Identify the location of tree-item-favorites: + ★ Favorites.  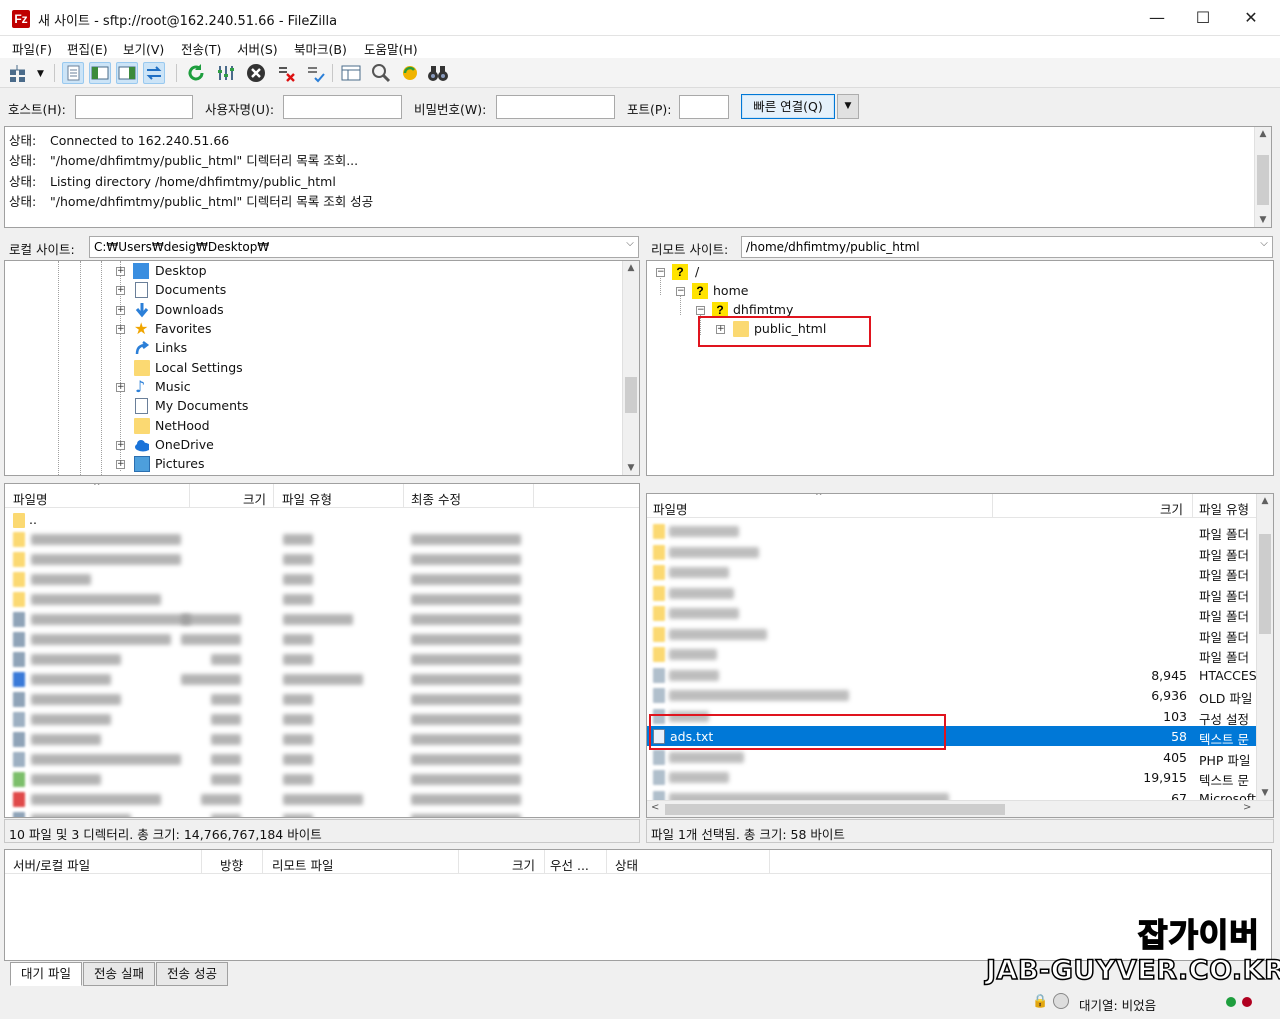
(365, 329).